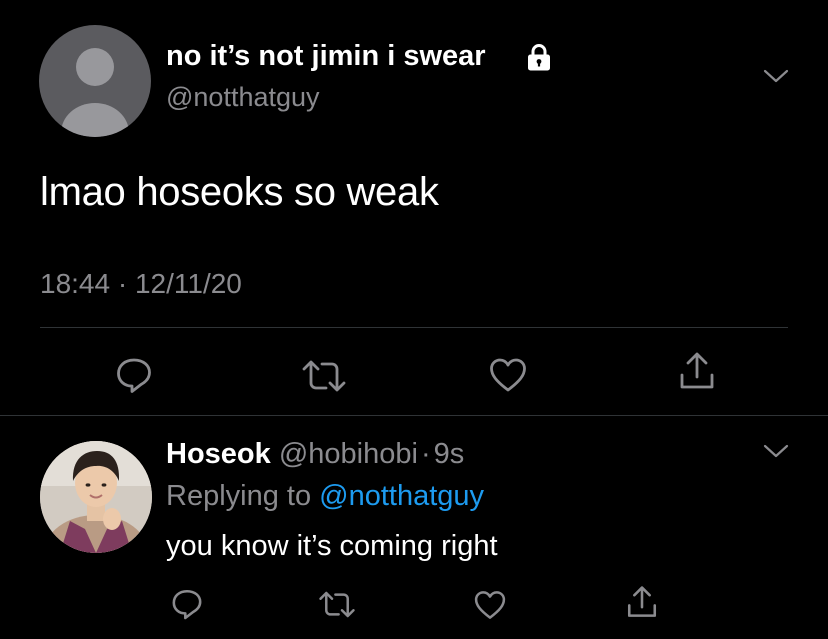  What do you see at coordinates (332, 546) in the screenshot?
I see `reply-text: you know it’s coming right` at bounding box center [332, 546].